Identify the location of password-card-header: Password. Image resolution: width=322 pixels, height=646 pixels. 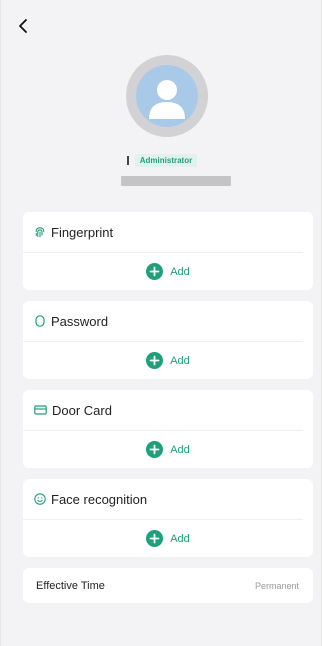
(163, 321).